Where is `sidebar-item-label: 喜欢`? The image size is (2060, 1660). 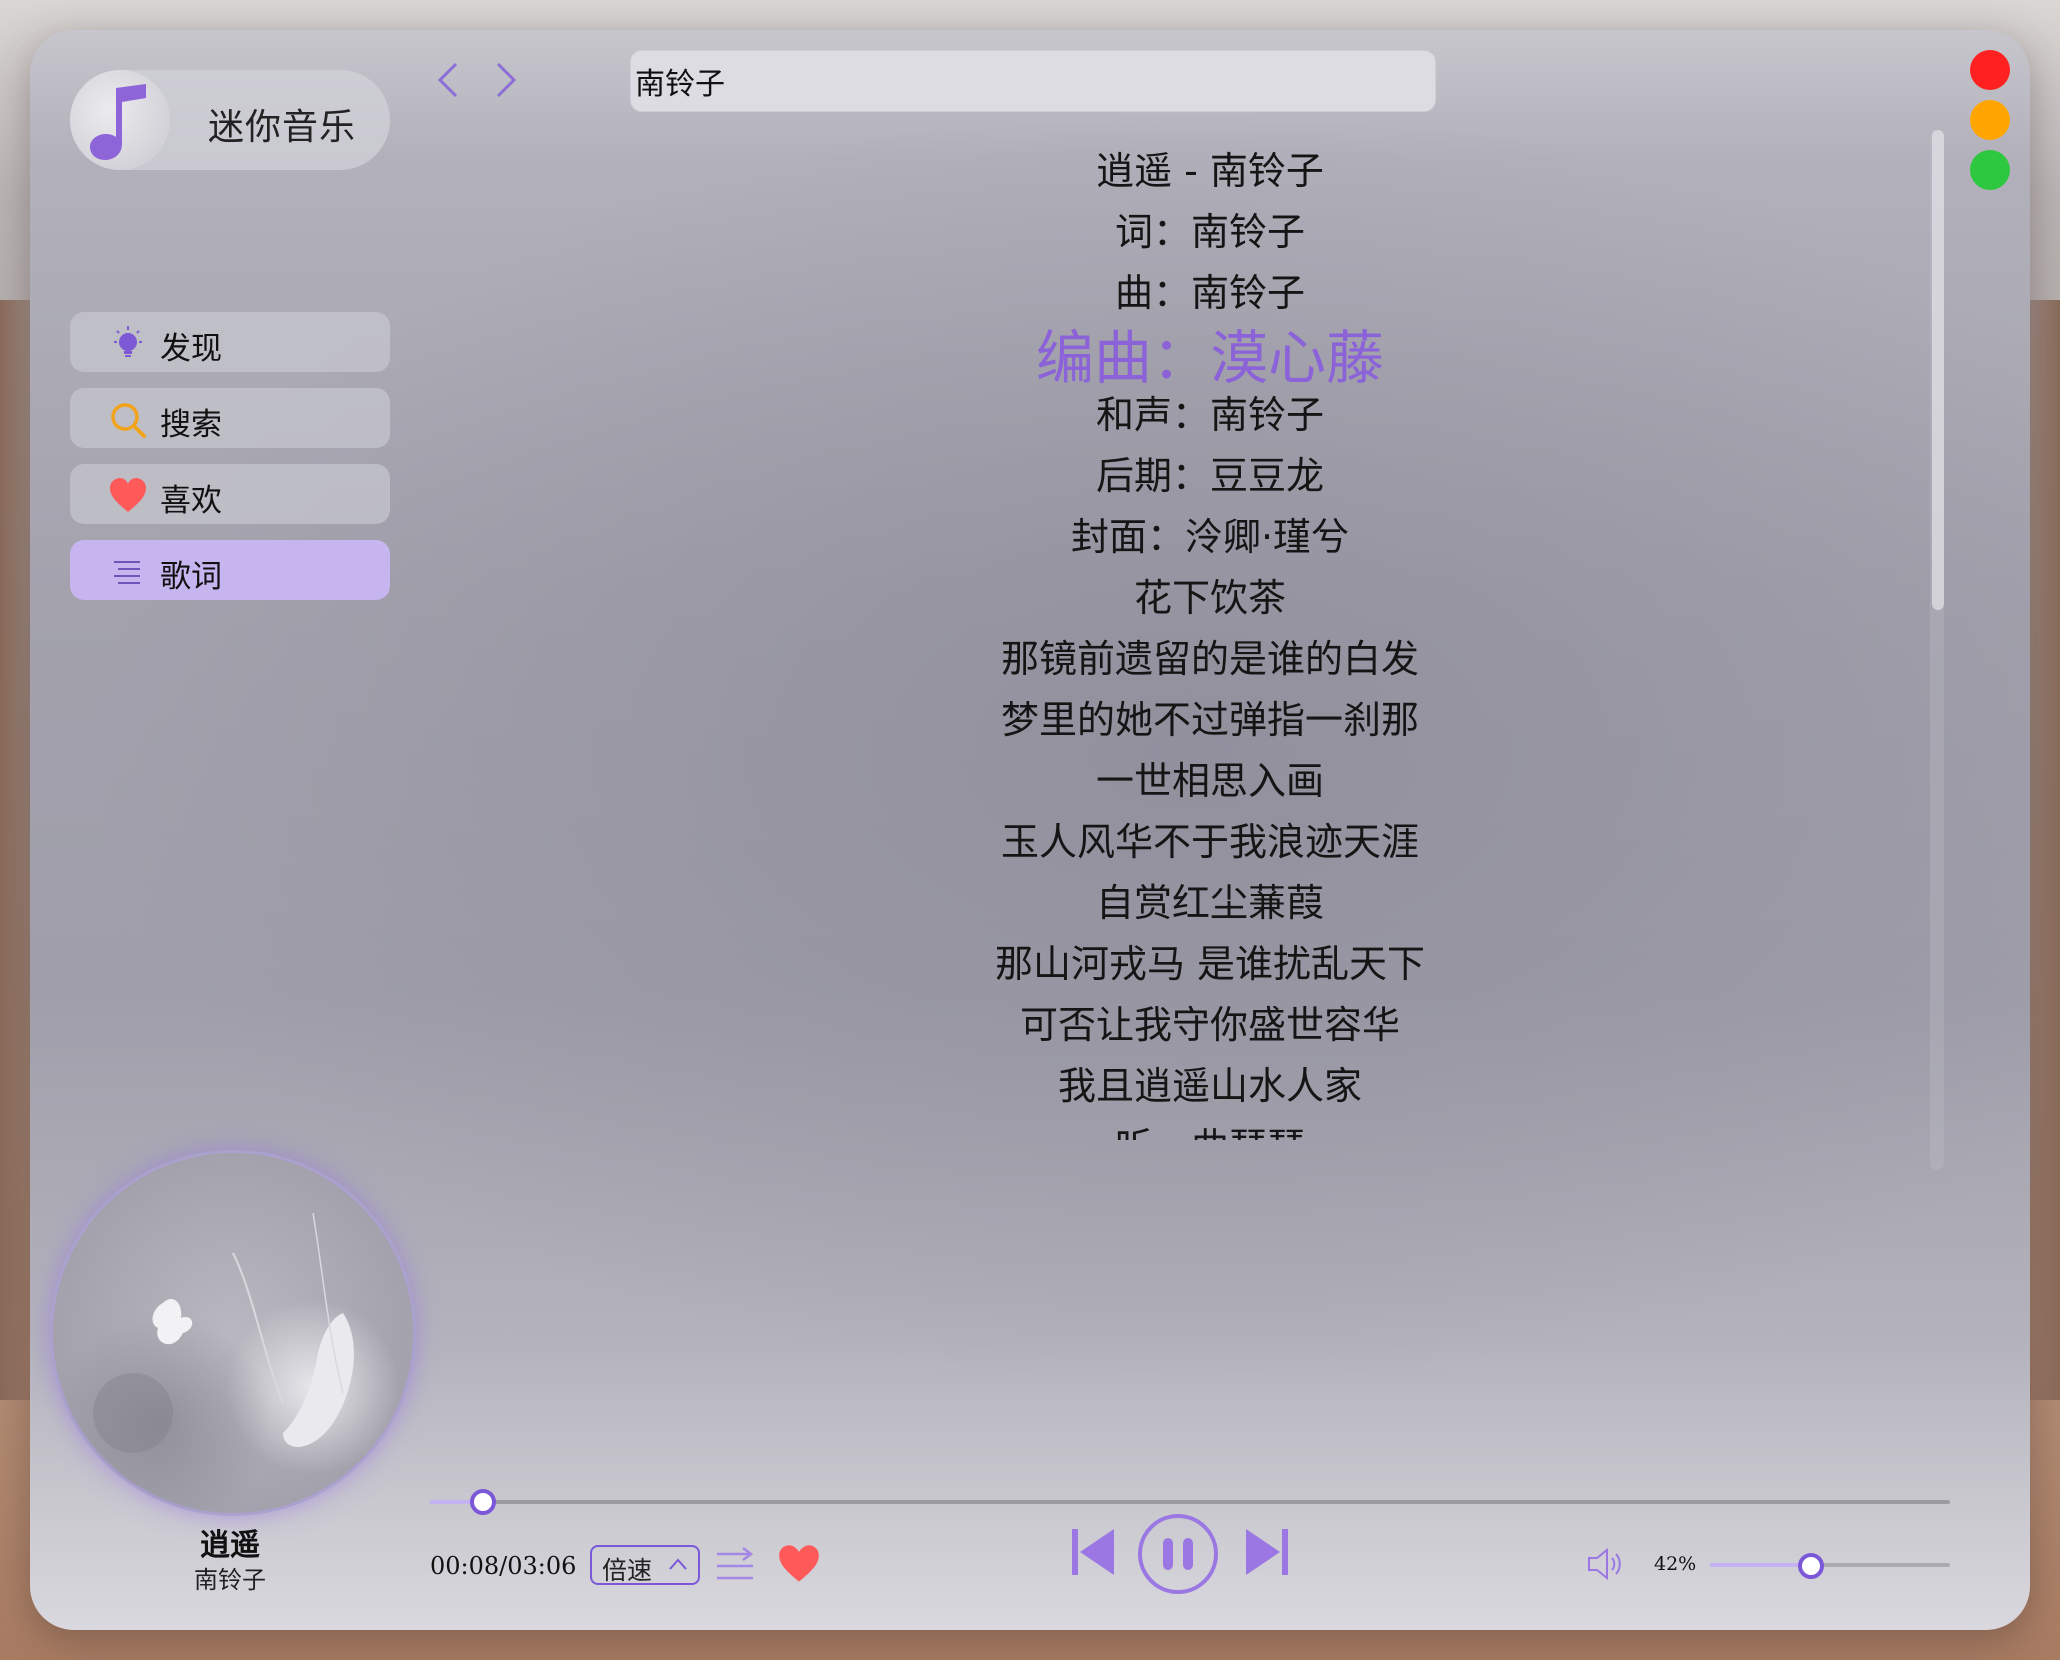
sidebar-item-label: 喜欢 is located at coordinates (191, 501).